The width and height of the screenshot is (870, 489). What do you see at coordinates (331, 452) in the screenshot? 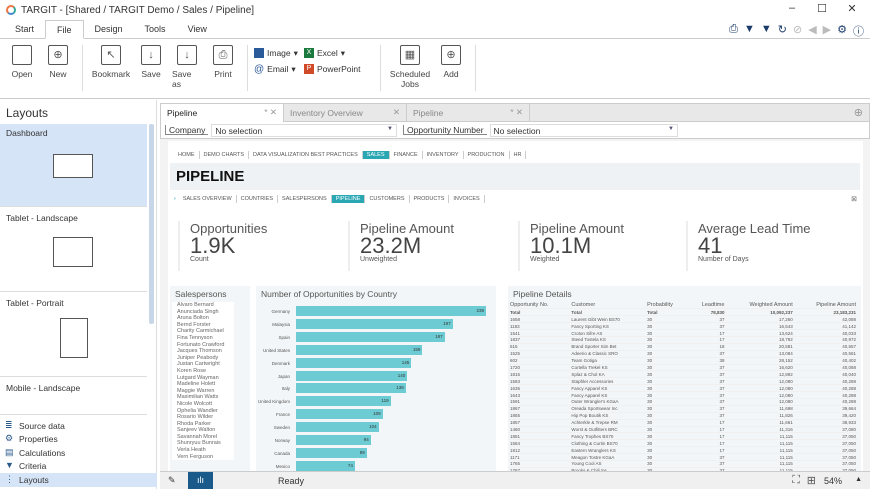
I see `bar: 89` at bounding box center [331, 452].